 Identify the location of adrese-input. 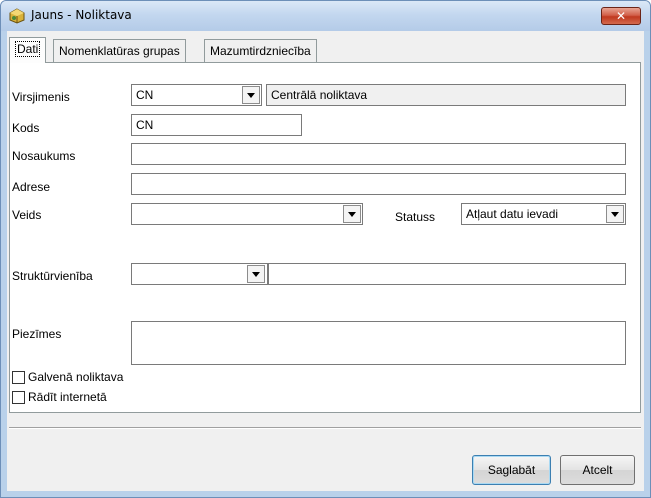
(378, 184).